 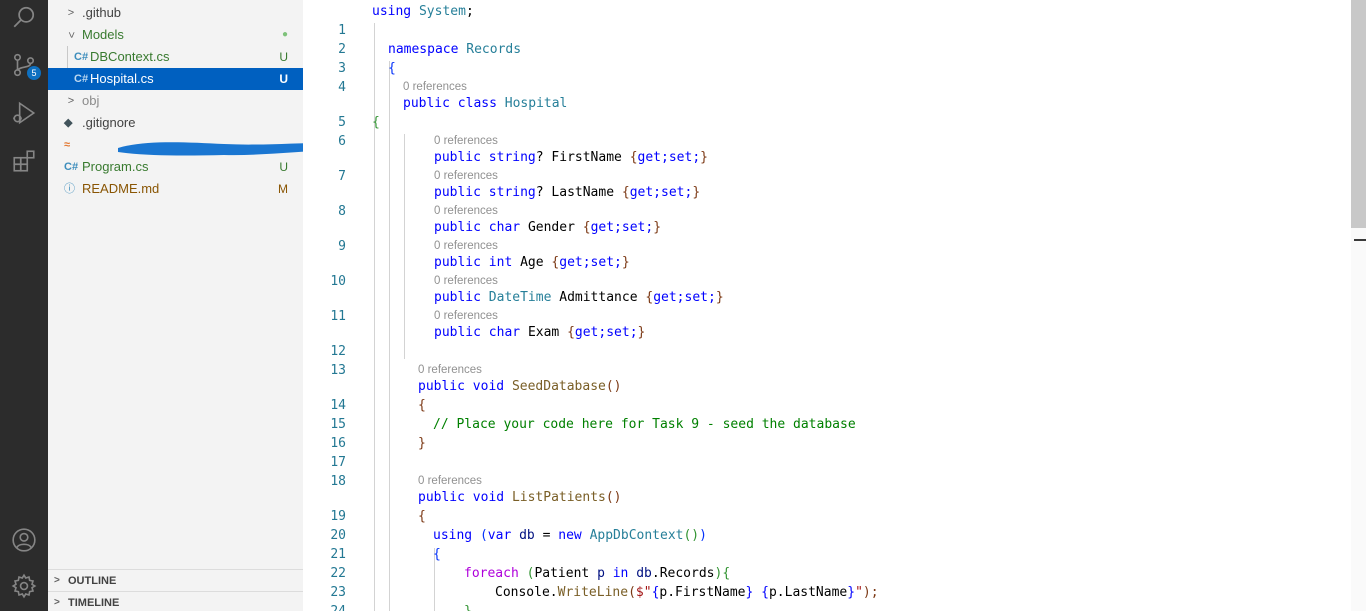 What do you see at coordinates (430, 59) in the screenshot?
I see `code-line-3: 3 namespace Records` at bounding box center [430, 59].